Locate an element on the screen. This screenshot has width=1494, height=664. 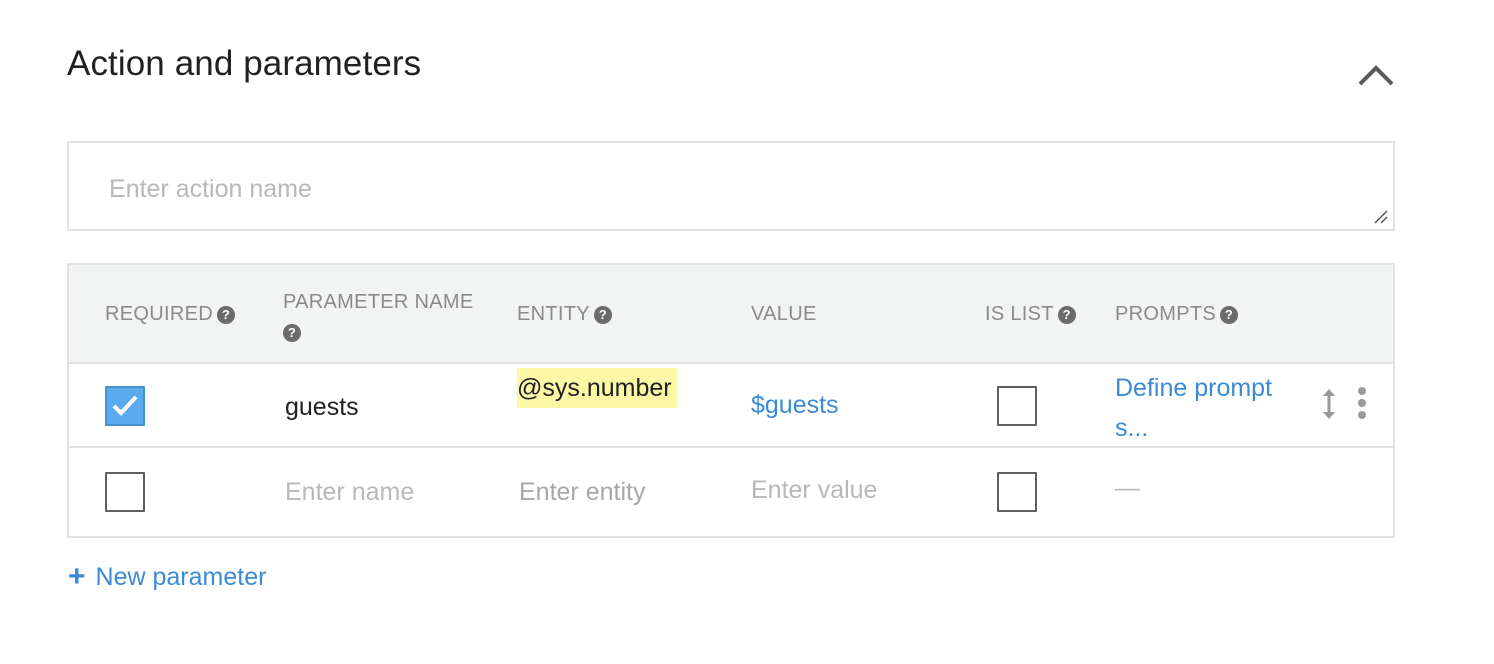
resize-handle-icon is located at coordinates (1381, 217).